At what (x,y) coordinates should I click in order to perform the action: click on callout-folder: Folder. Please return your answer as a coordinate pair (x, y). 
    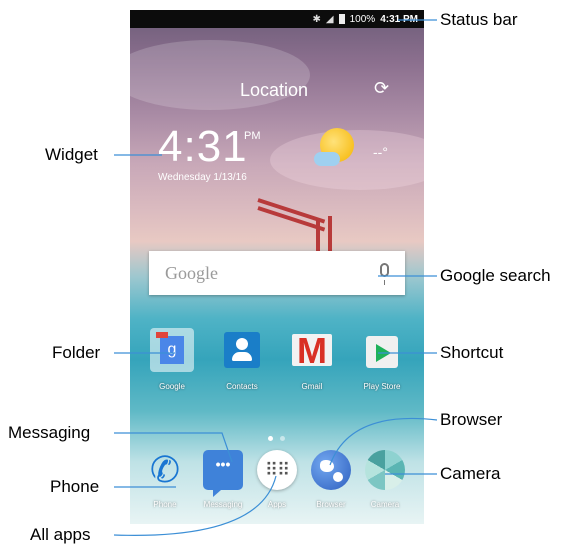
    Looking at the image, I should click on (76, 352).